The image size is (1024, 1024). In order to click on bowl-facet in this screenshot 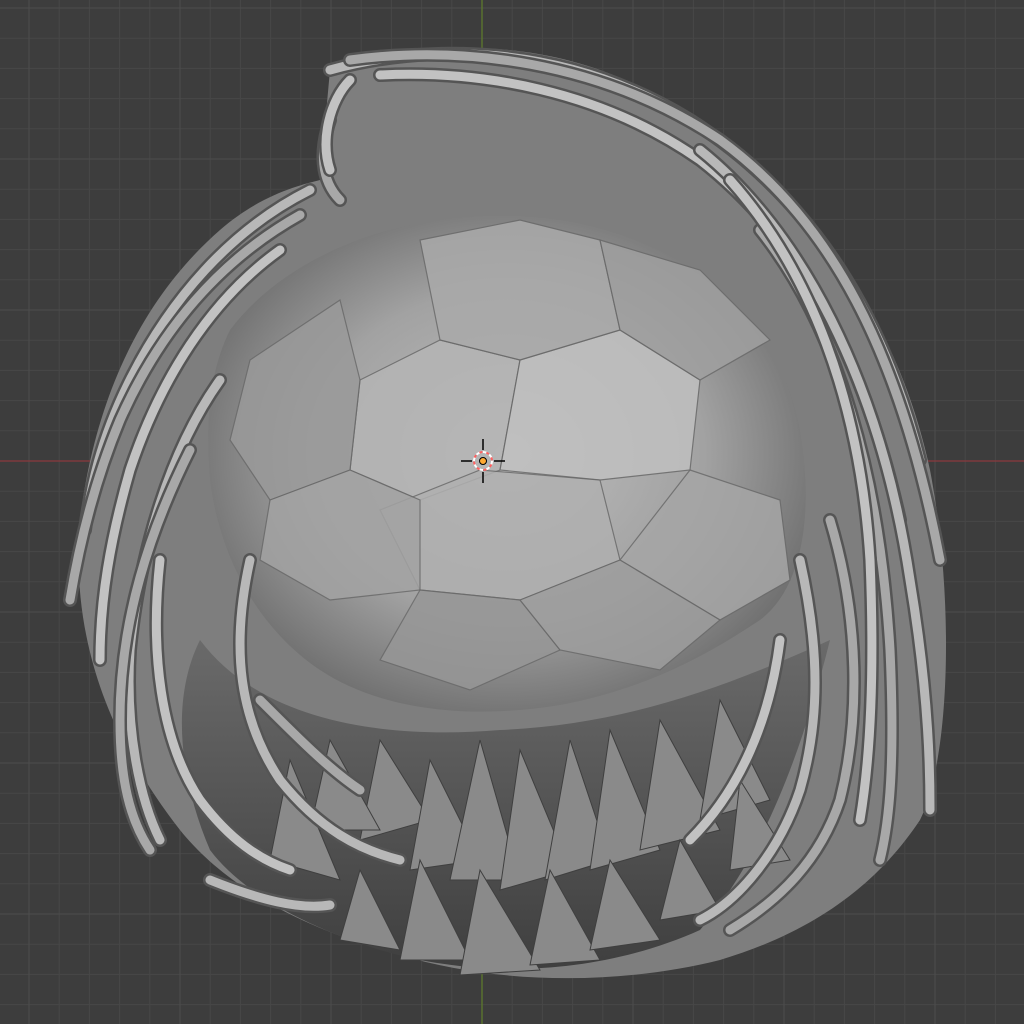, I will do `click(520, 290)`.